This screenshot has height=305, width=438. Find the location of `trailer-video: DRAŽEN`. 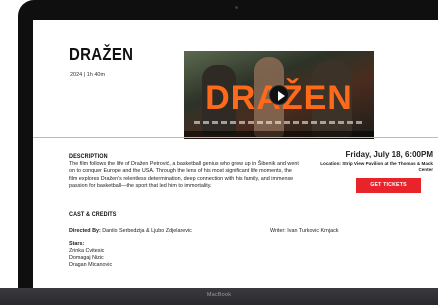

trailer-video: DRAŽEN is located at coordinates (279, 95).